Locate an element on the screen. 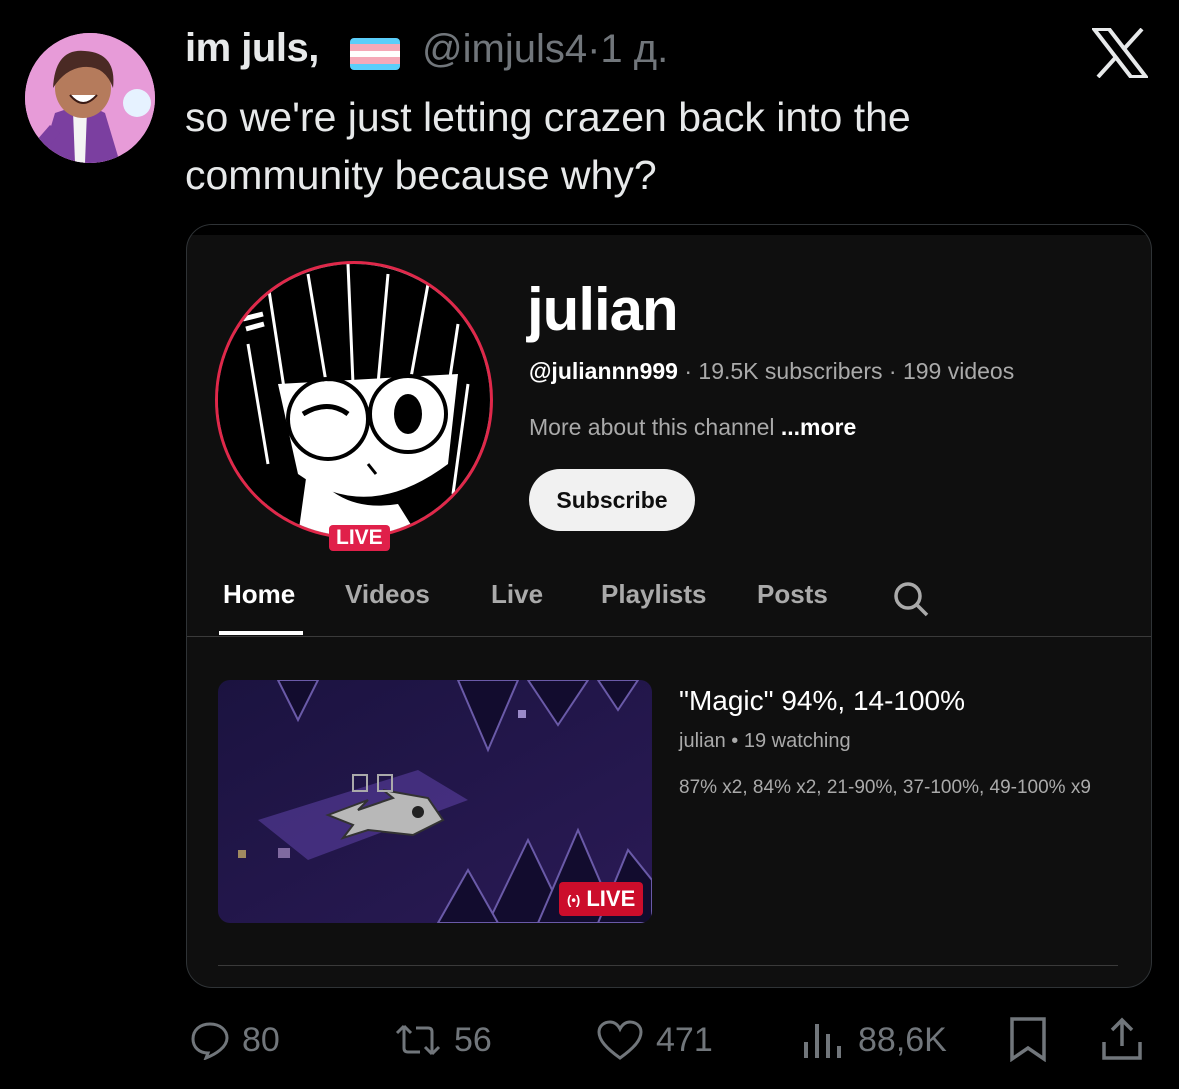 The width and height of the screenshot is (1179, 1089). flag-stripe is located at coordinates (375, 66).